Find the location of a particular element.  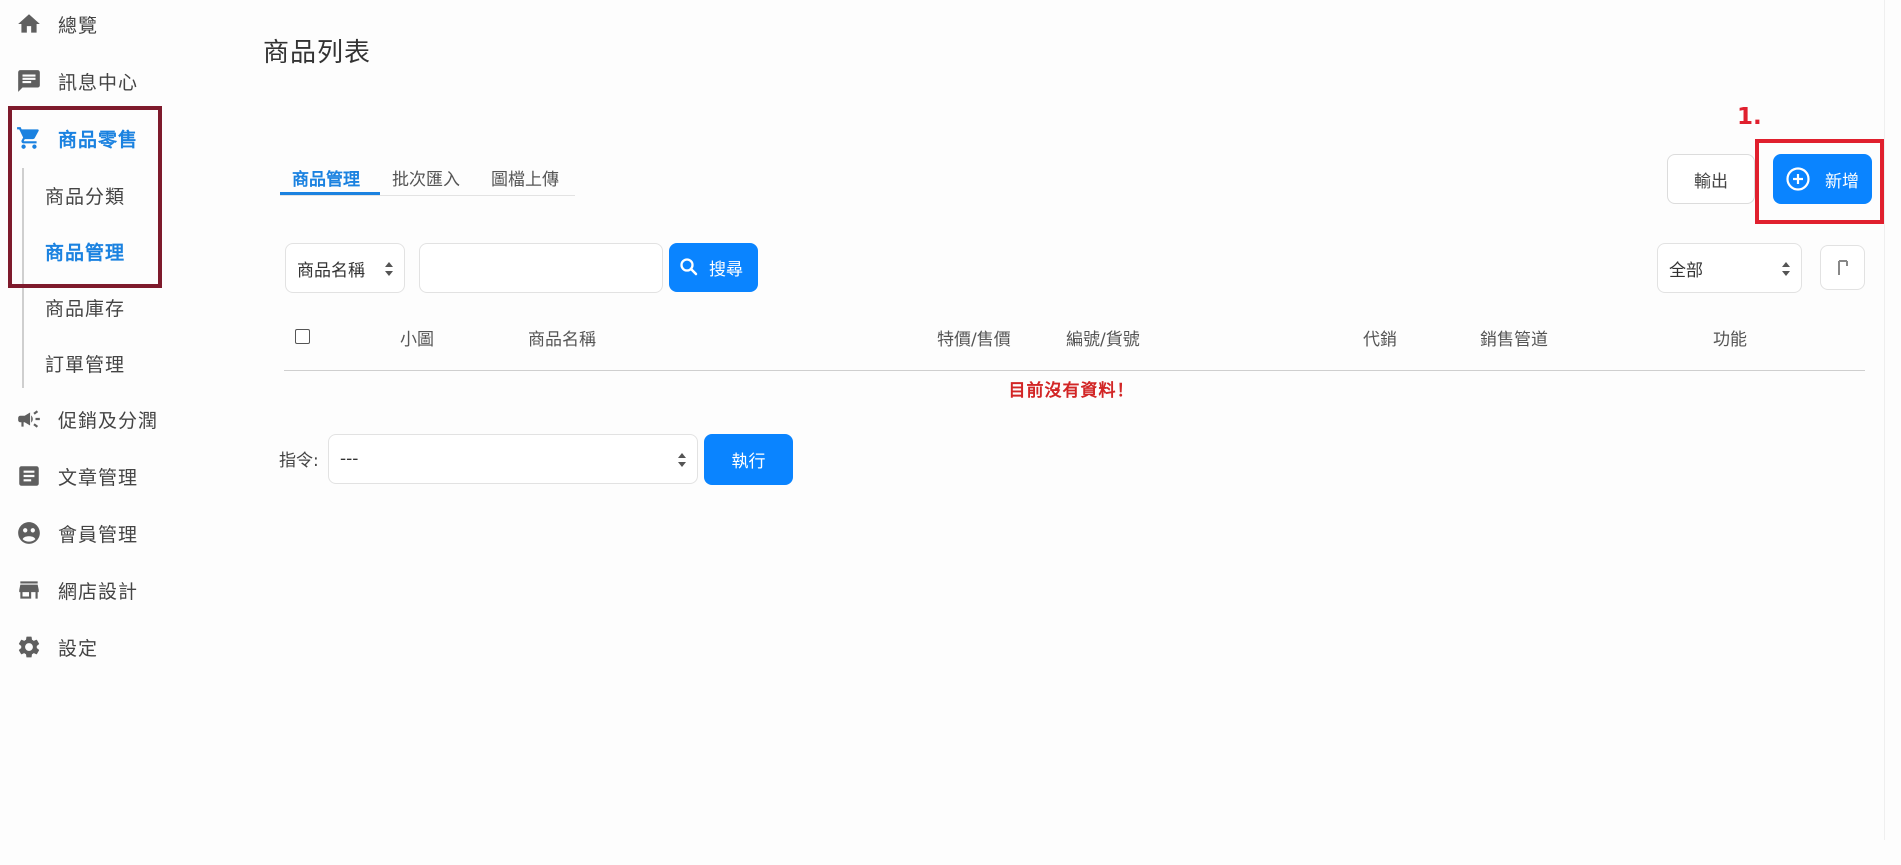

sort-button is located at coordinates (1842, 267).